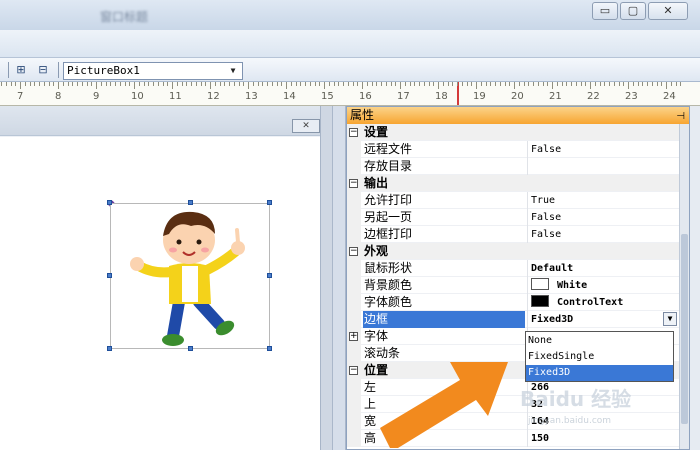 Image resolution: width=700 pixels, height=450 pixels. Describe the element at coordinates (21, 70) in the screenshot. I see `align-vertical-icon: ⊞` at that location.